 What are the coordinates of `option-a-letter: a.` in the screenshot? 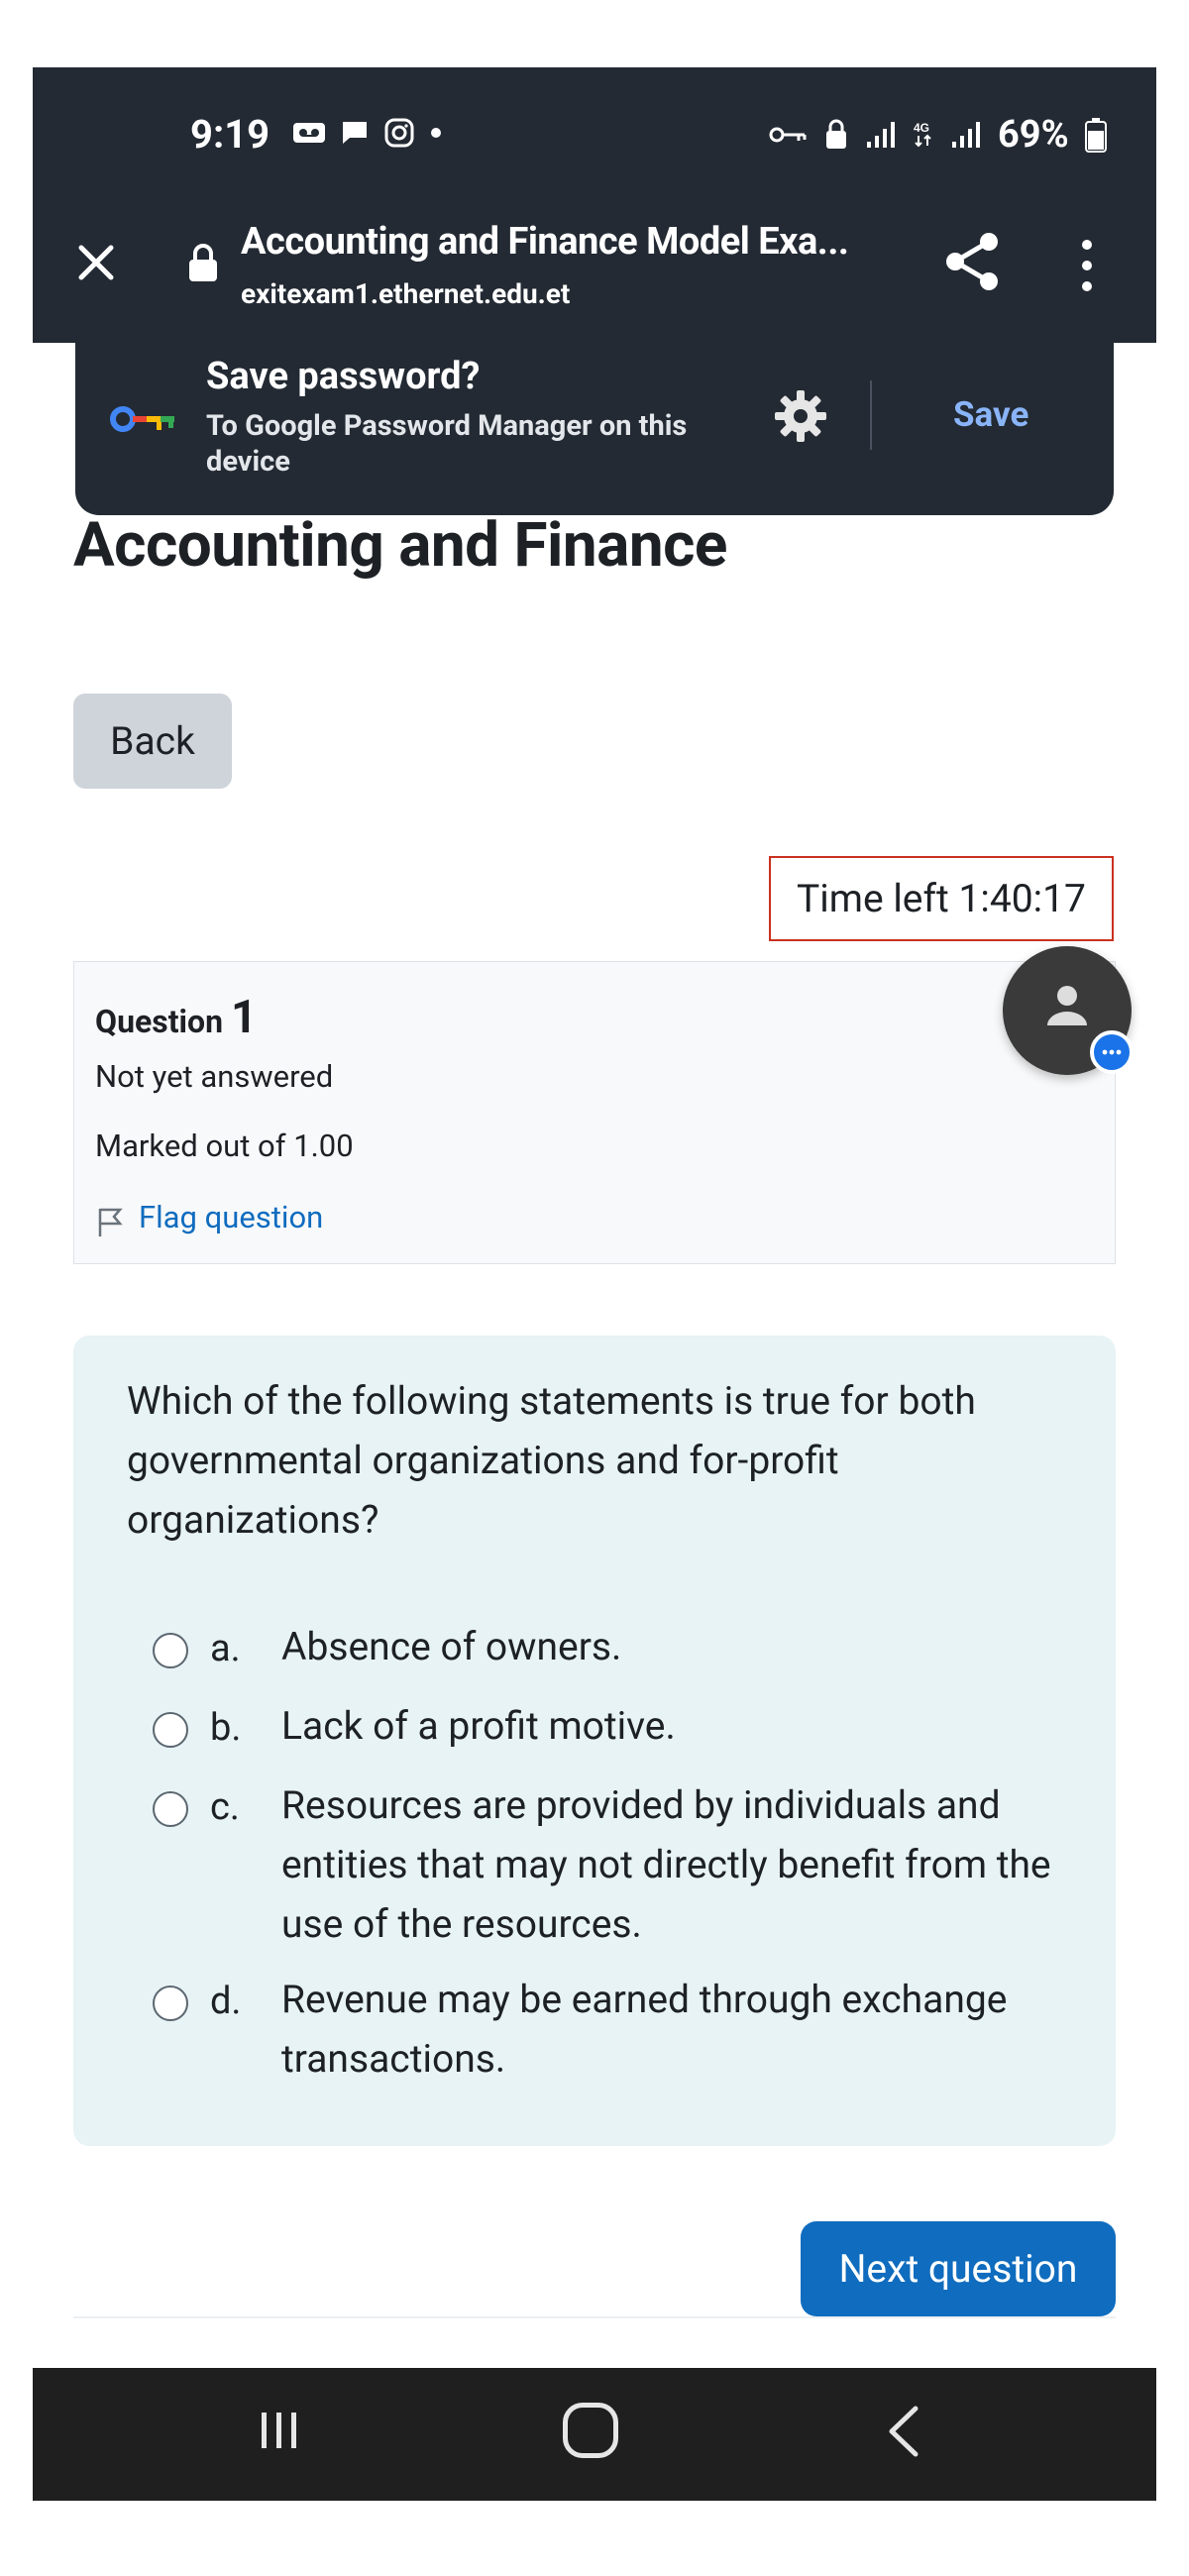 It's located at (226, 1648).